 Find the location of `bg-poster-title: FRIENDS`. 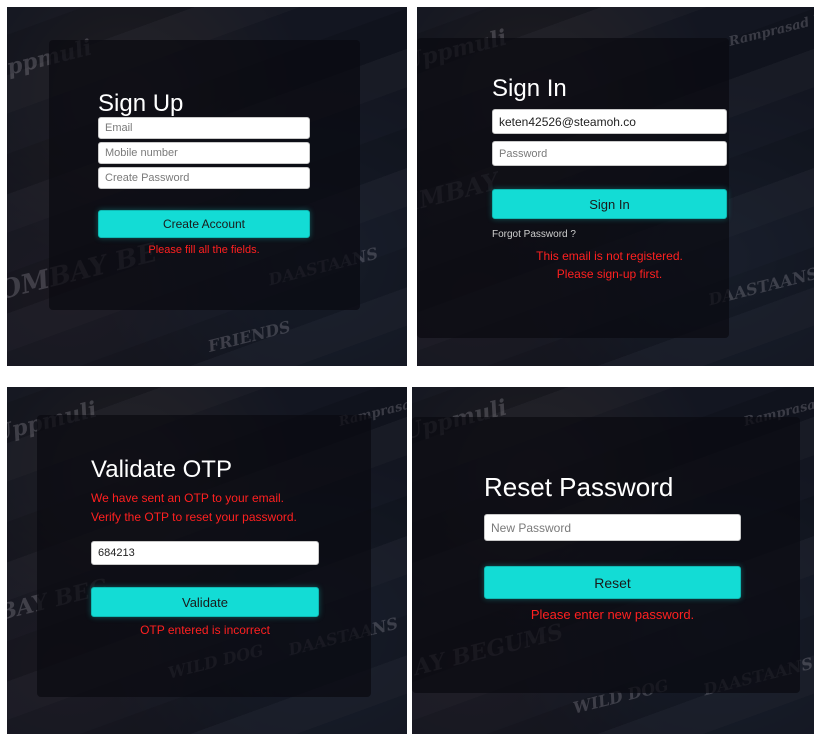

bg-poster-title: FRIENDS is located at coordinates (249, 336).